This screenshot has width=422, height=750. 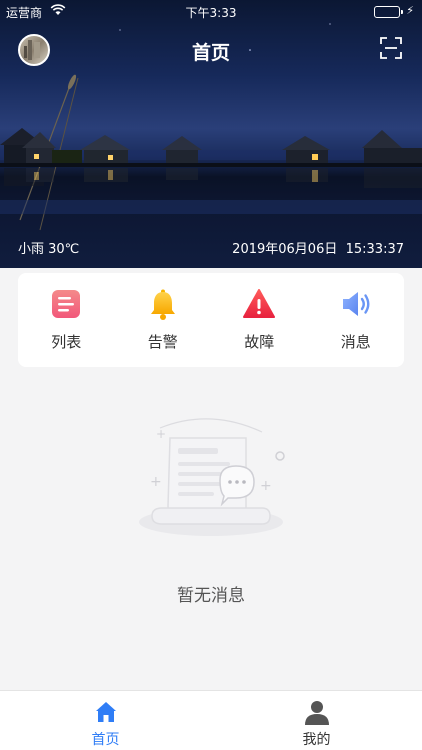 I want to click on page-title: 首页, so click(x=210, y=53).